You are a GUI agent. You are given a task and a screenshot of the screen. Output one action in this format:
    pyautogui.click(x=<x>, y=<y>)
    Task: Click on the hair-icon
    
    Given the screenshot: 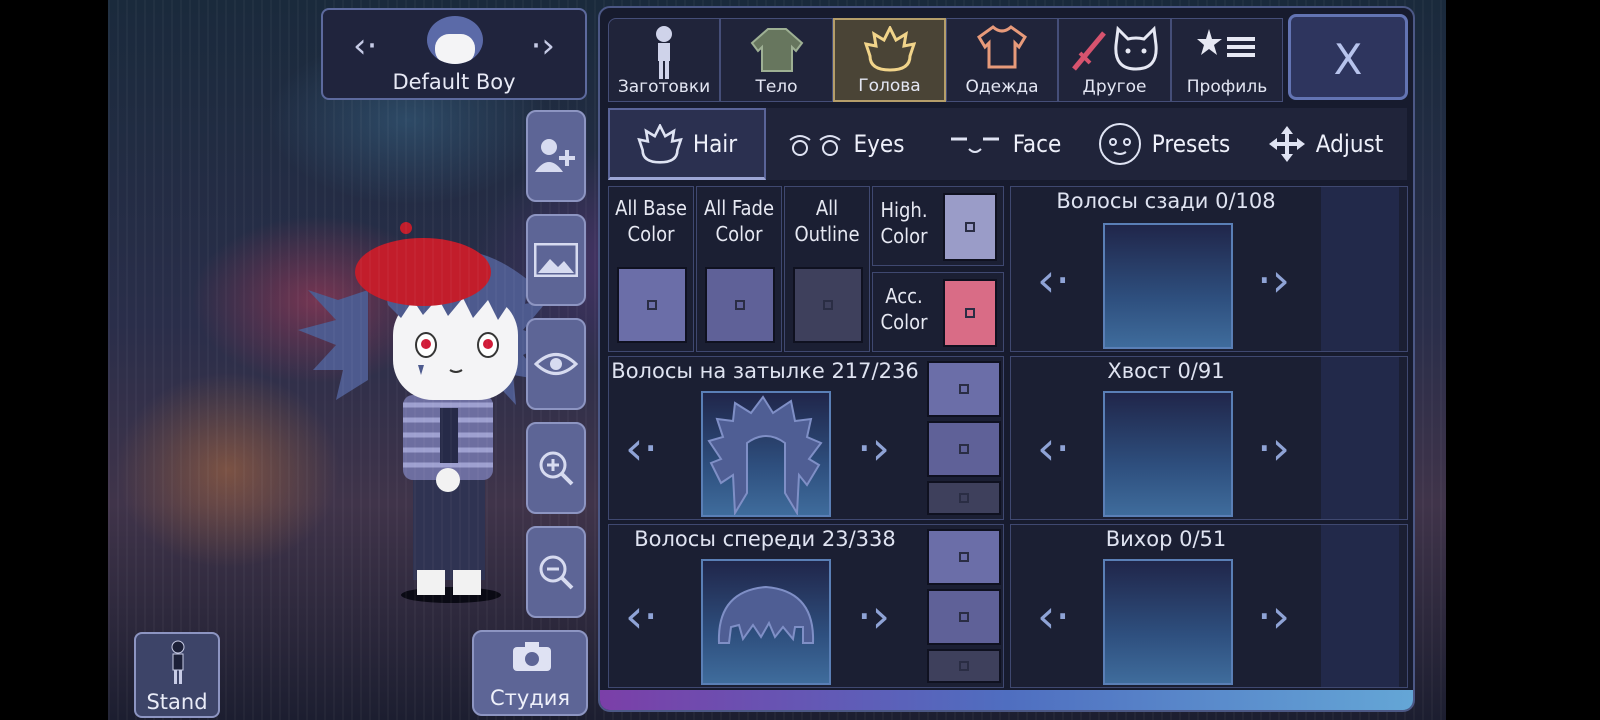 What is the action you would take?
    pyautogui.click(x=660, y=143)
    